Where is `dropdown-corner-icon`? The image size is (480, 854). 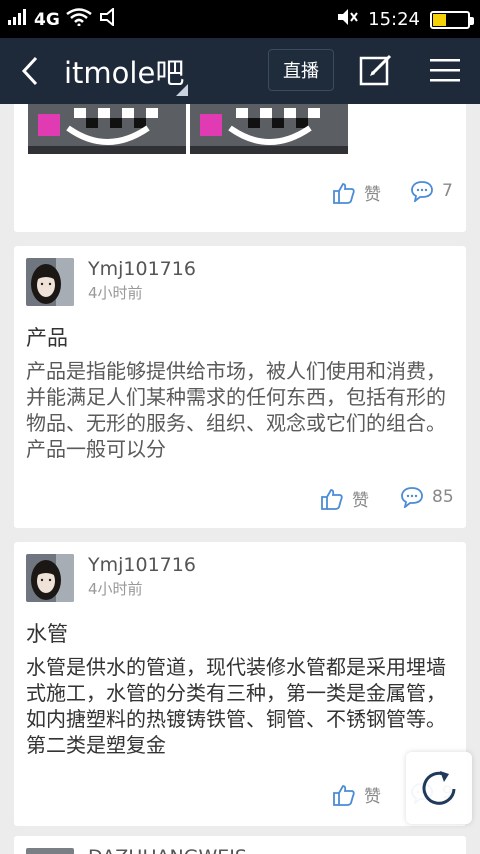
dropdown-corner-icon is located at coordinates (182, 90).